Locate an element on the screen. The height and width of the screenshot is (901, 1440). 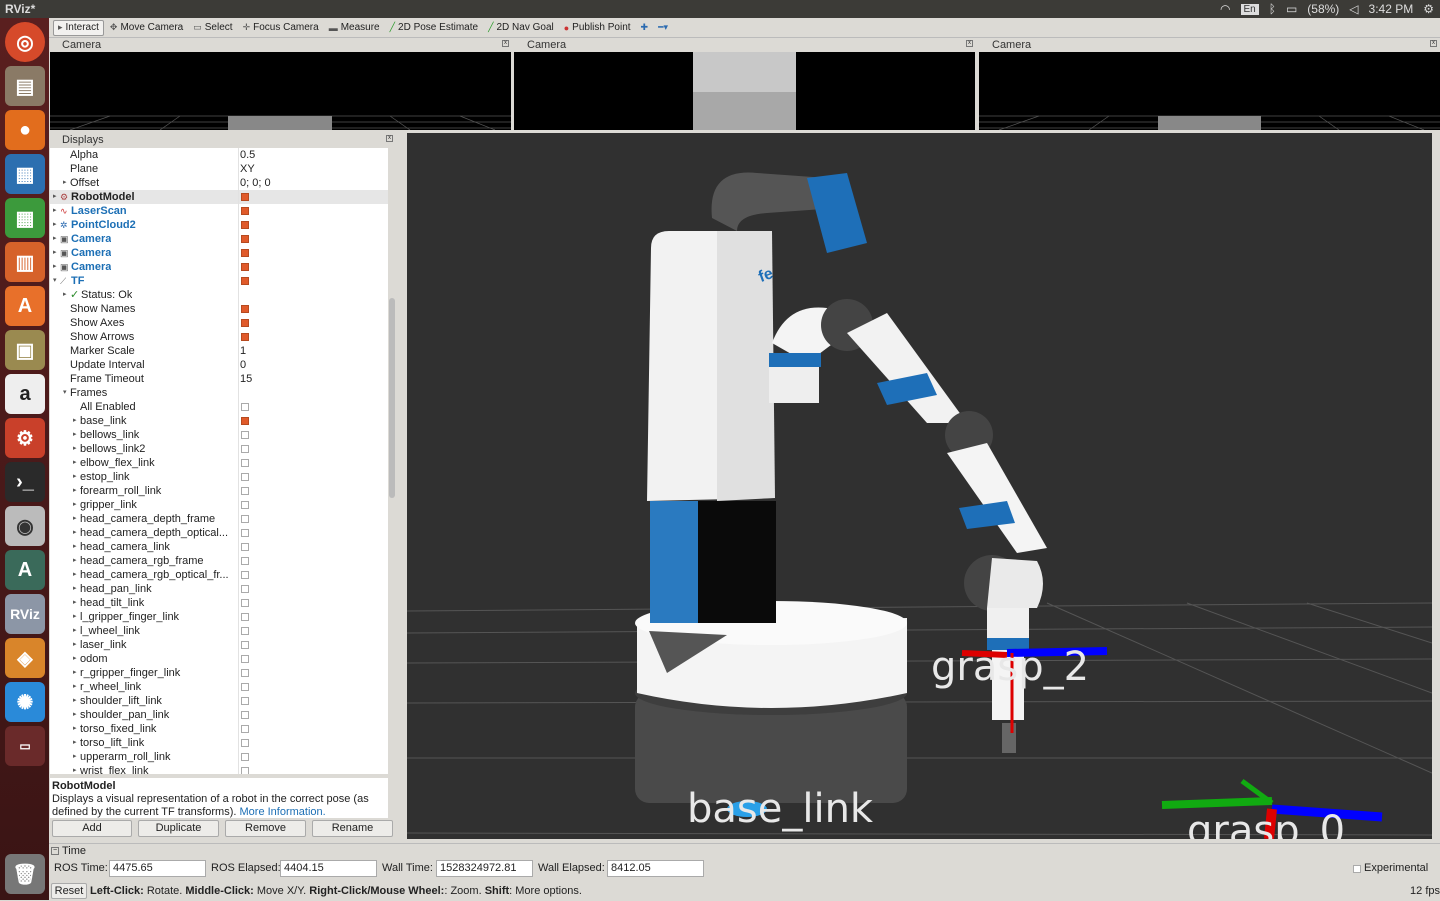
keyboard-indicator: En is located at coordinates (1249, 9).